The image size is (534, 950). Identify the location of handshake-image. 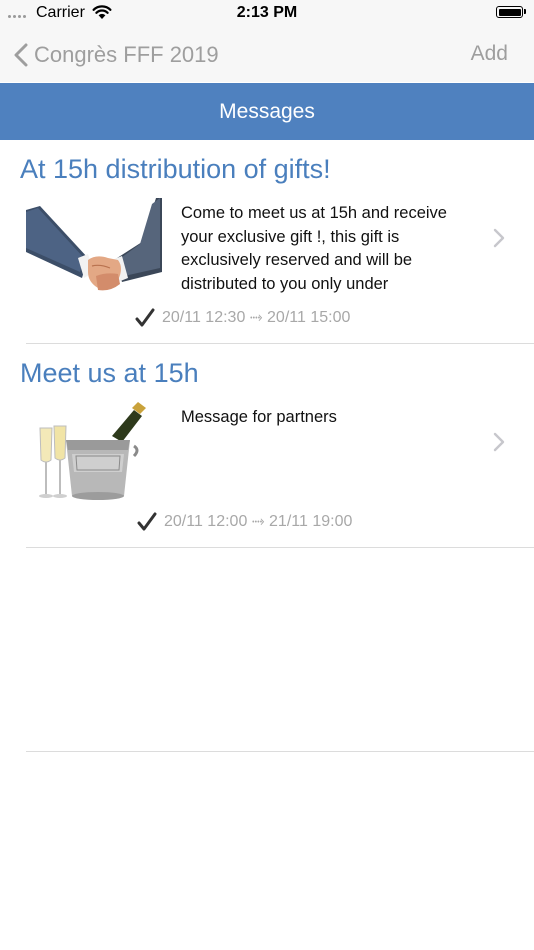
(94, 250).